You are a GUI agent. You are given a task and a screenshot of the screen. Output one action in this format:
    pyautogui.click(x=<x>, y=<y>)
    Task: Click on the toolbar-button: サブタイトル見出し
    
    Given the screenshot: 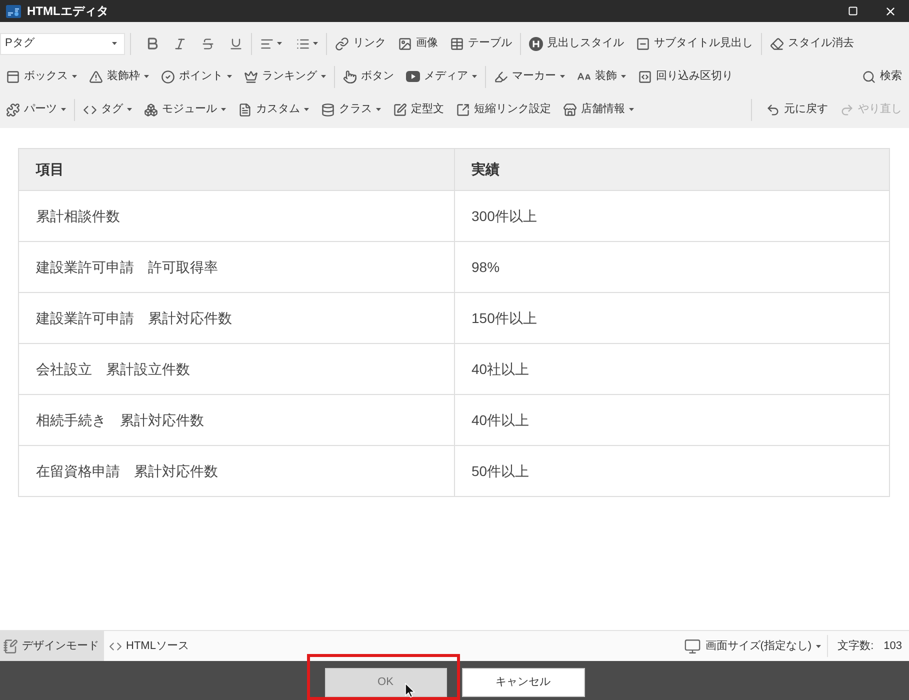 What is the action you would take?
    pyautogui.click(x=694, y=44)
    